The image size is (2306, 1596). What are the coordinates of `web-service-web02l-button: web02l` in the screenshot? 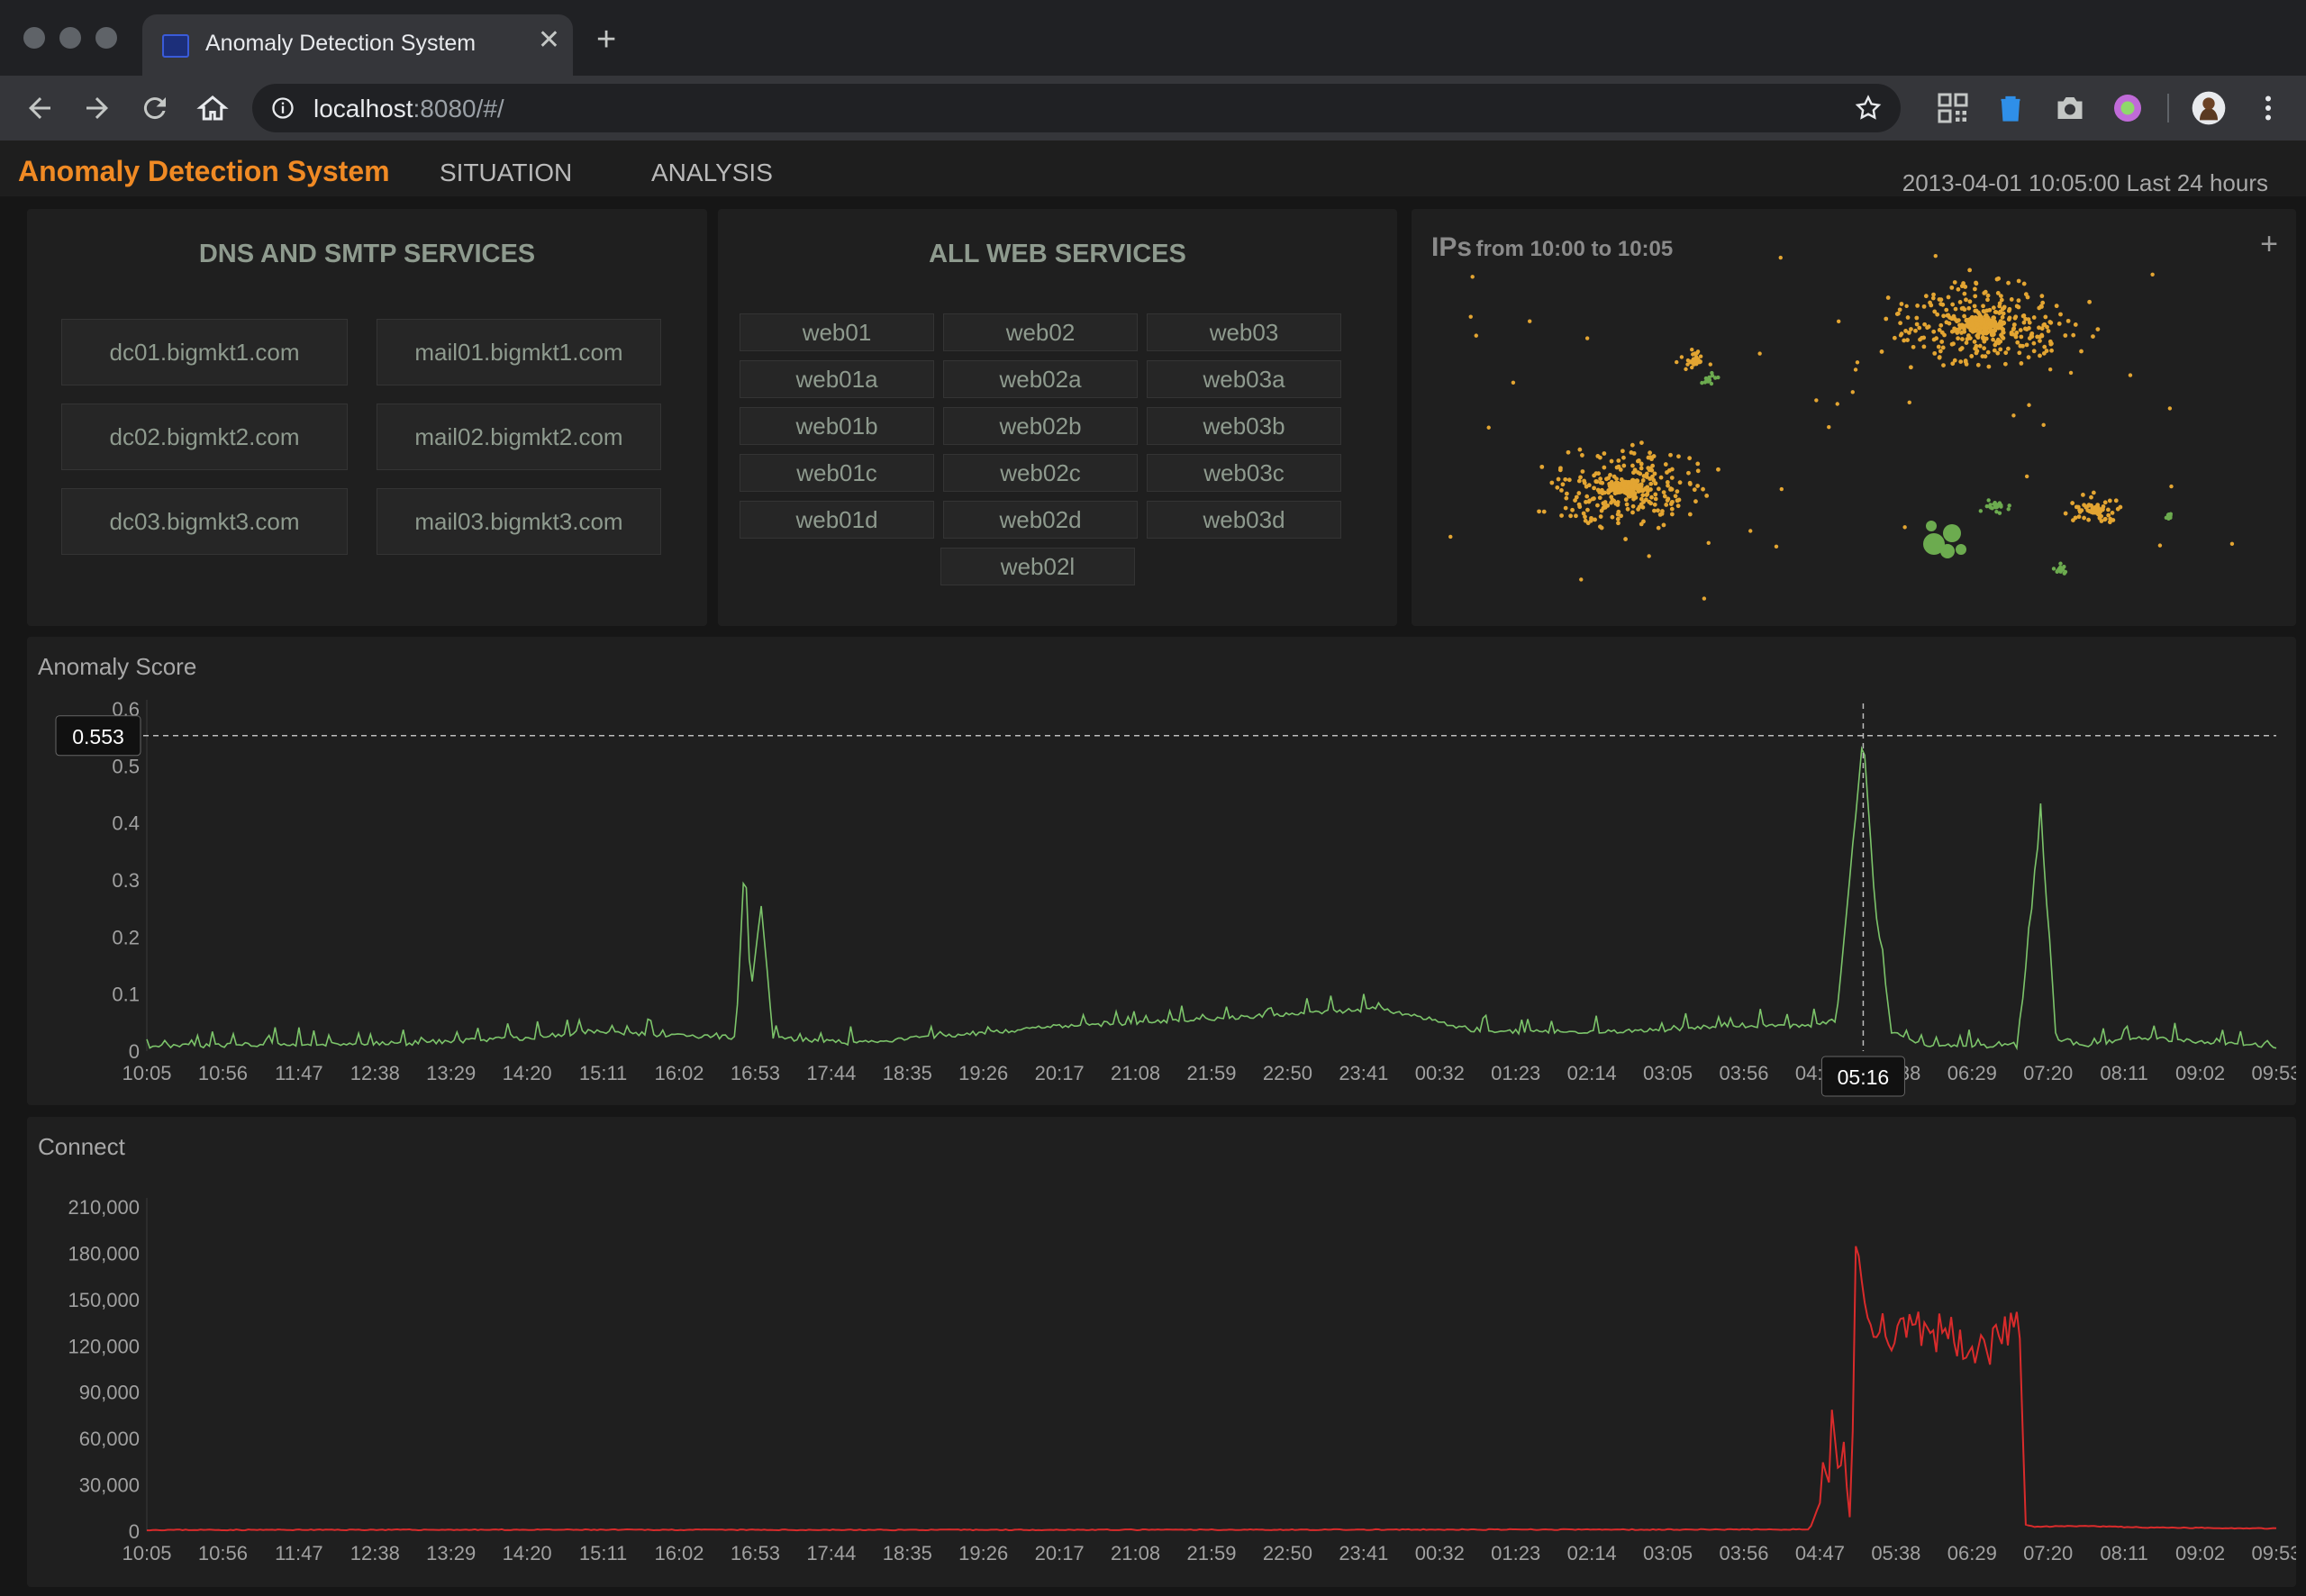 It's located at (1037, 566).